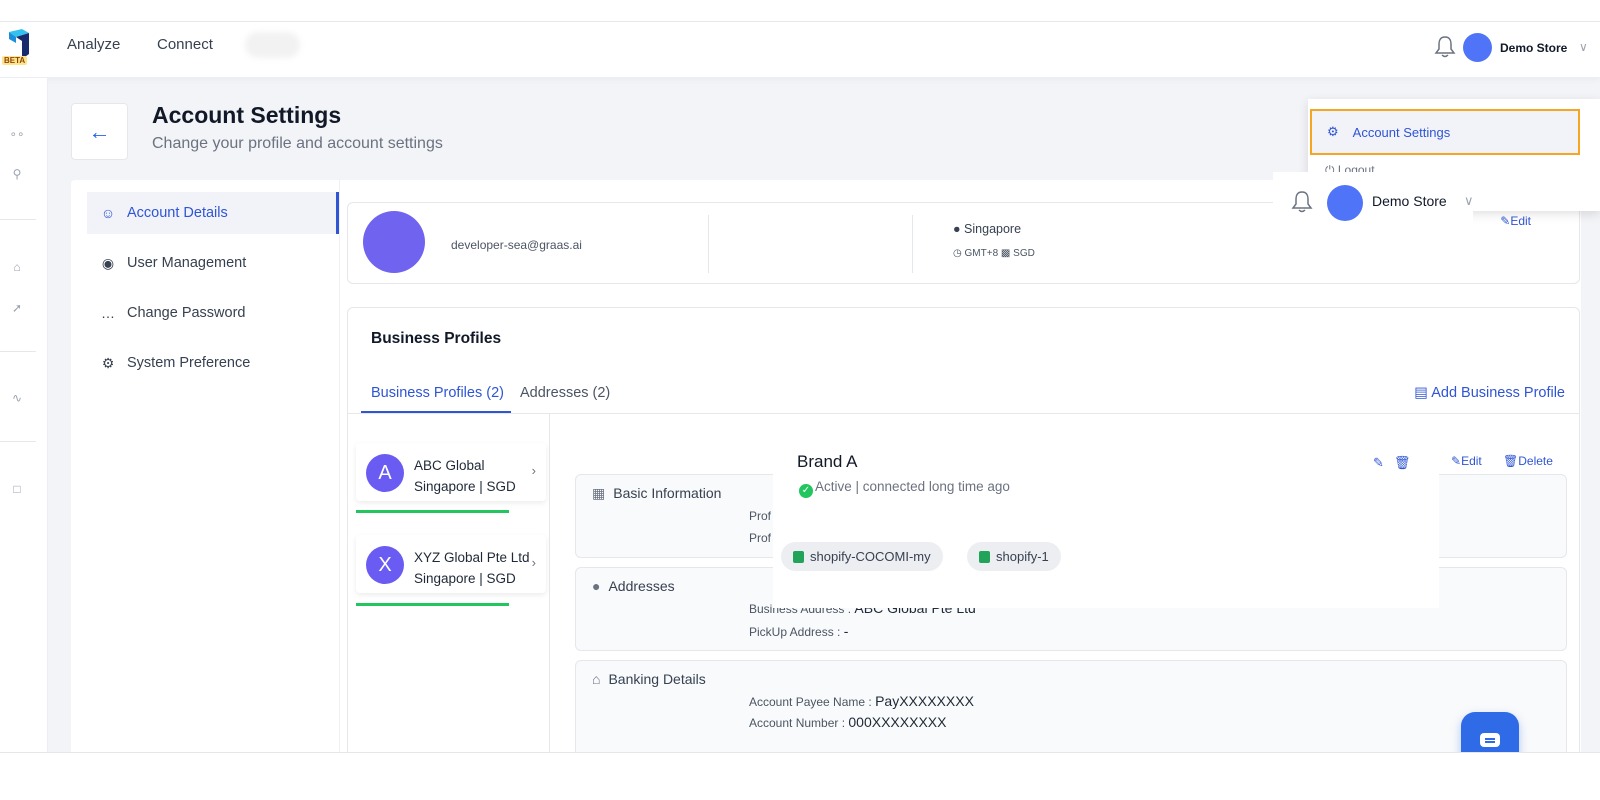 This screenshot has width=1600, height=800. Describe the element at coordinates (17, 400) in the screenshot. I see `trend-icon: ∿` at that location.